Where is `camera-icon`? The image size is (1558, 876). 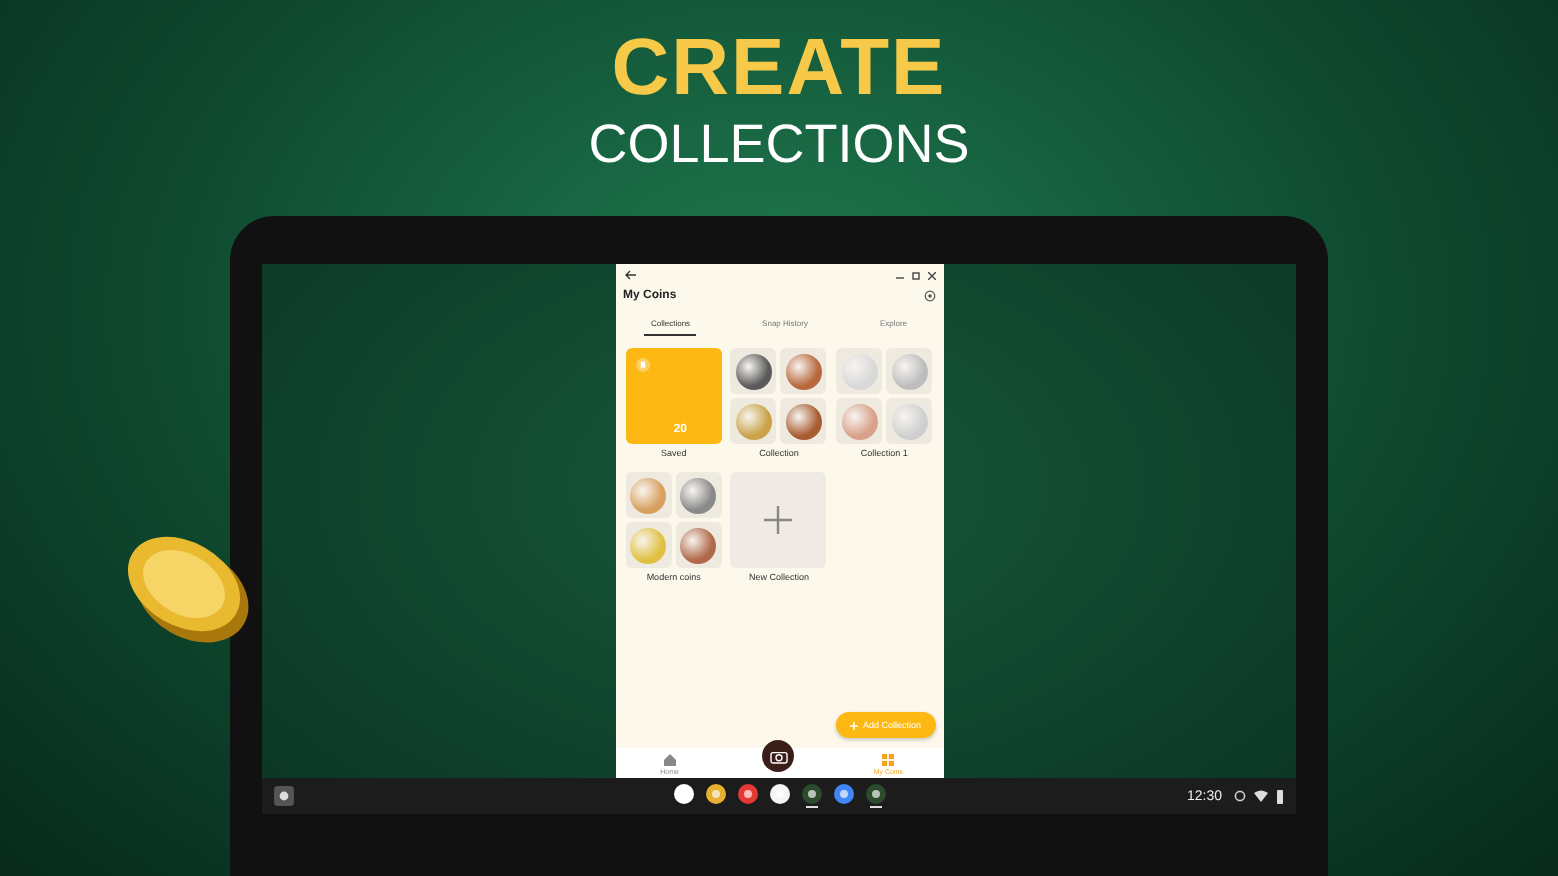 camera-icon is located at coordinates (778, 756).